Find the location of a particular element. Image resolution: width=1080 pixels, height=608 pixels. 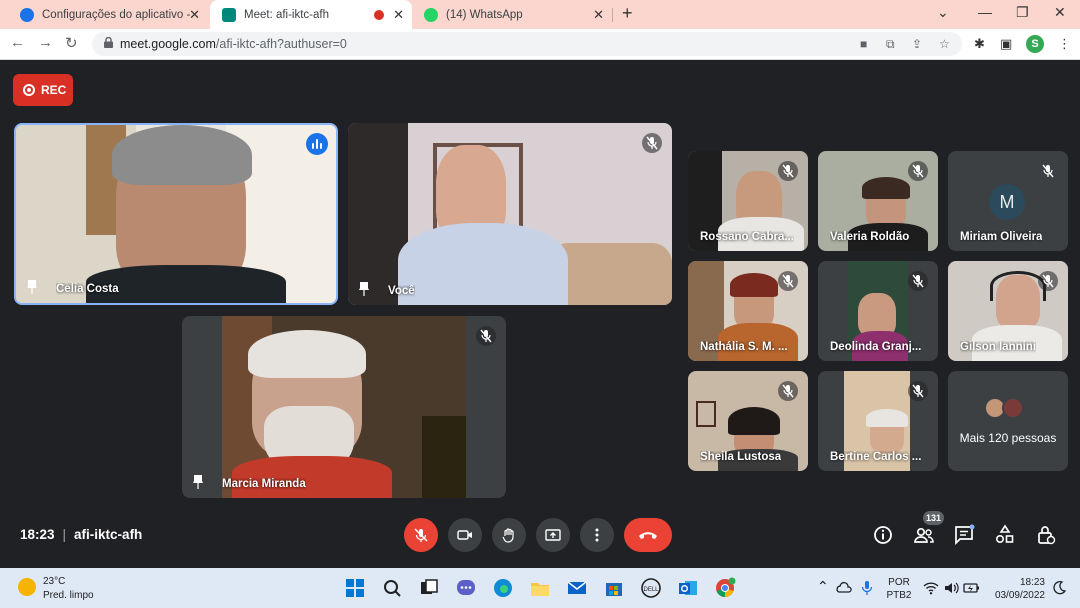

task-view-icon is located at coordinates (429, 588).